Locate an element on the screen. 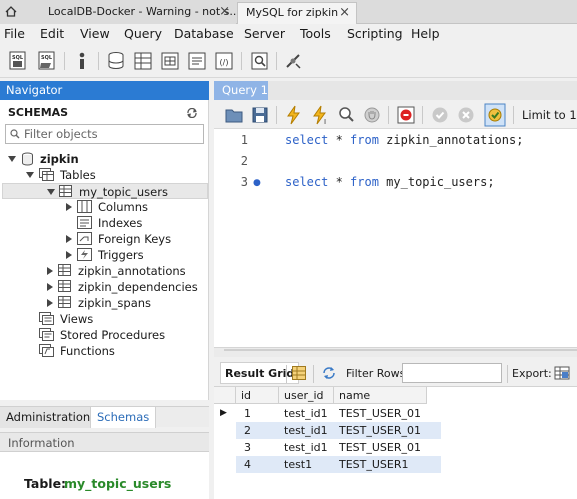  cell-name: TEST_USER1 is located at coordinates (374, 464).